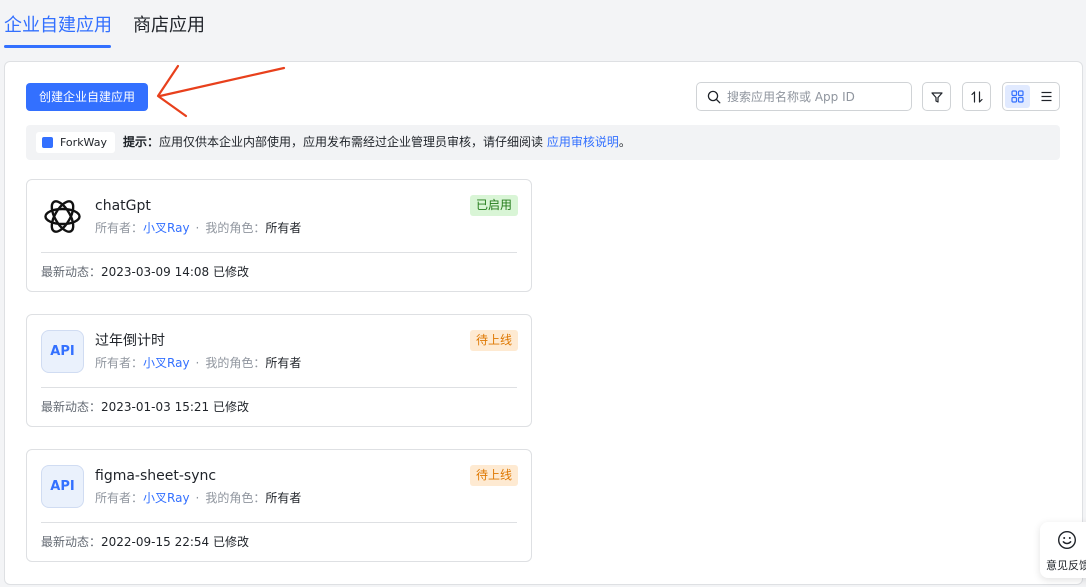 The width and height of the screenshot is (1086, 587). I want to click on brand-chip: ForkWay, so click(75, 142).